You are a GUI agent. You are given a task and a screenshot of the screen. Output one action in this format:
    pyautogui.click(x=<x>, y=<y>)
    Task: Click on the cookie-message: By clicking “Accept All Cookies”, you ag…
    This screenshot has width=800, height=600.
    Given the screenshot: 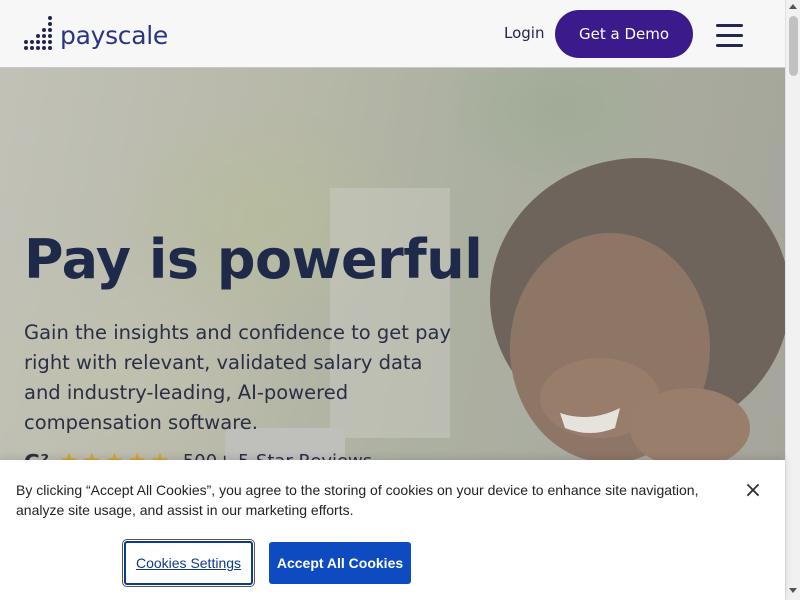 What is the action you would take?
    pyautogui.click(x=357, y=500)
    